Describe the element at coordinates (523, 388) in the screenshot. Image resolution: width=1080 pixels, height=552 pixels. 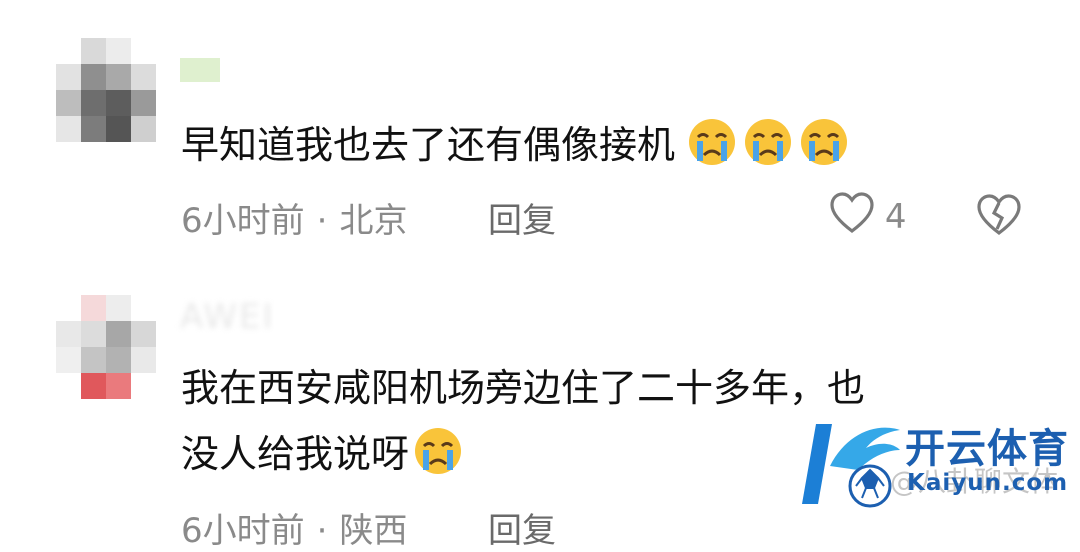
I see `comment-text-line-1: 我在西安咸阳机场旁边住了二十多年，也` at that location.